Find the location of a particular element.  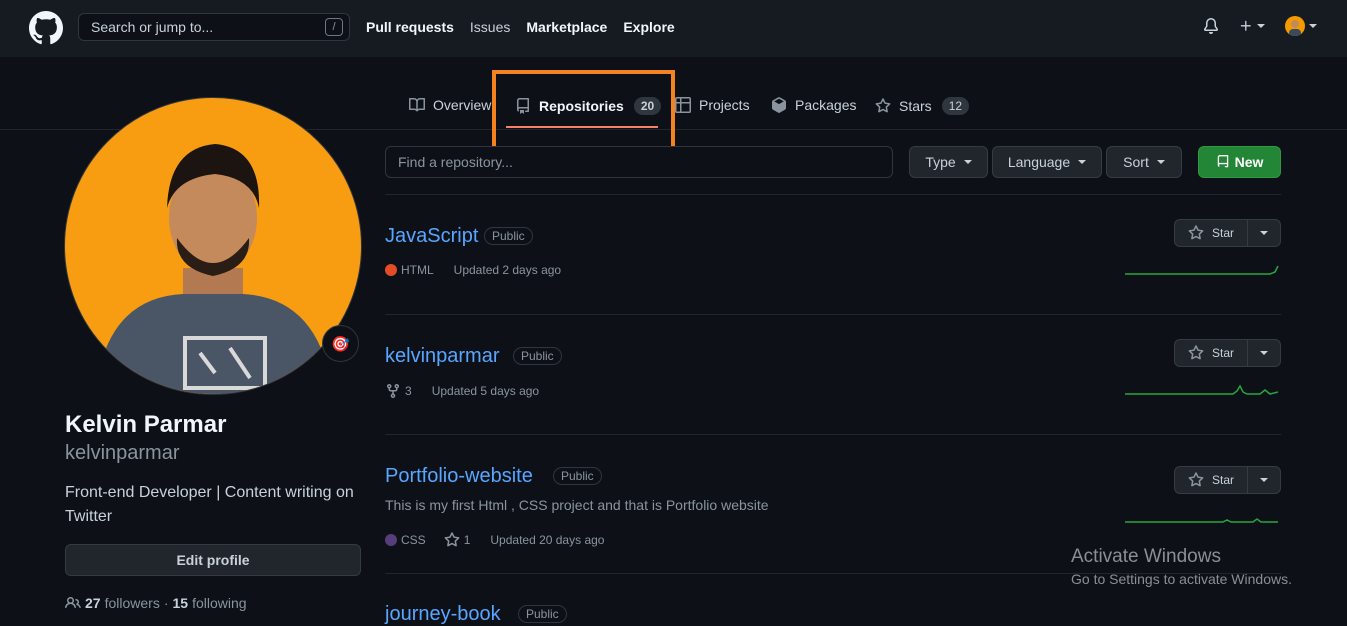

repo-meta: HTML Updated 2 days ago is located at coordinates (473, 270).